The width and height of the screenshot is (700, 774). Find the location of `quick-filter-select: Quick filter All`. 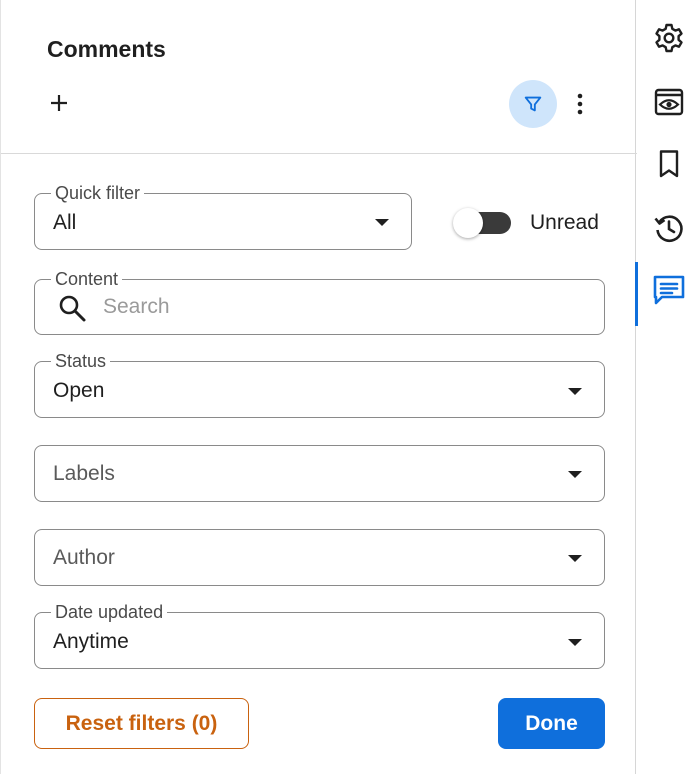

quick-filter-select: Quick filter All is located at coordinates (223, 216).